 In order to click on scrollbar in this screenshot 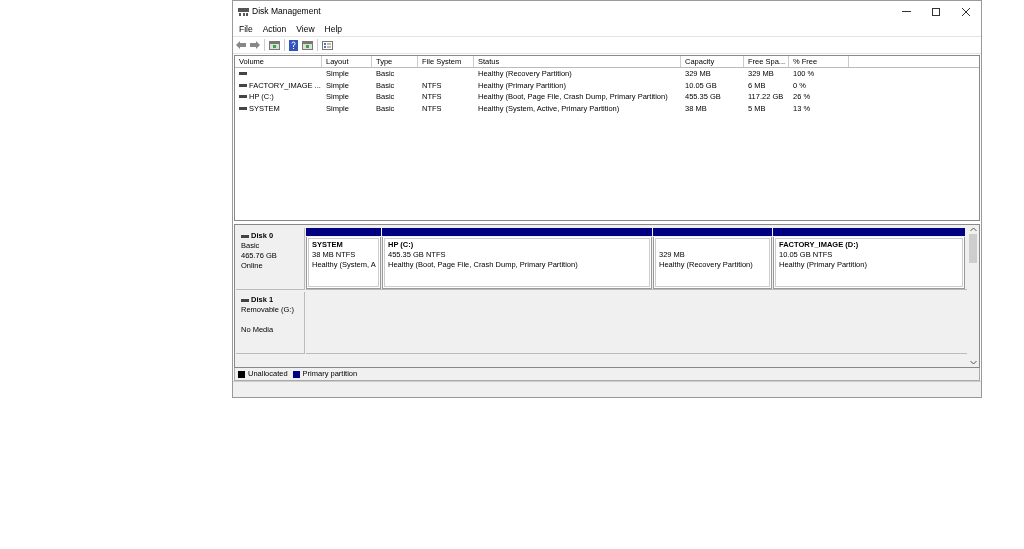, I will do `click(973, 296)`.